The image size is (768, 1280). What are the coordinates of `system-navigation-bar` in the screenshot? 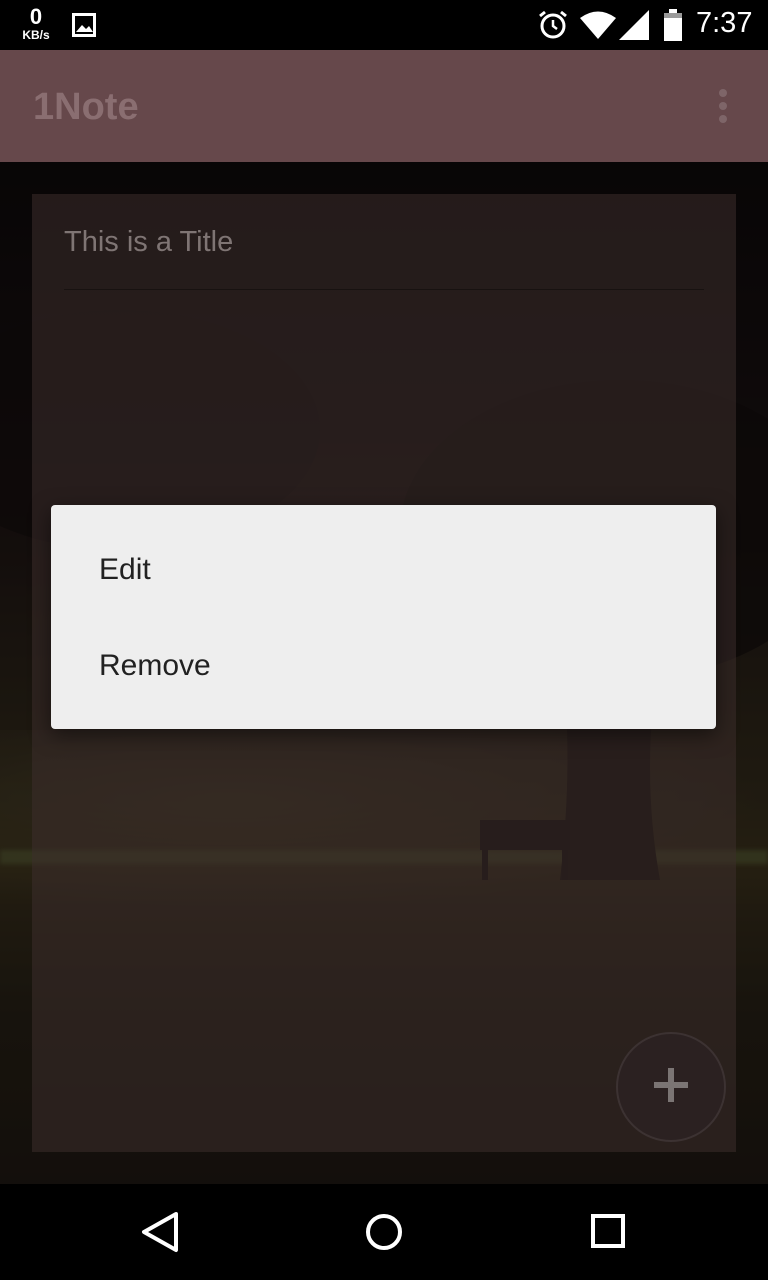 It's located at (384, 1232).